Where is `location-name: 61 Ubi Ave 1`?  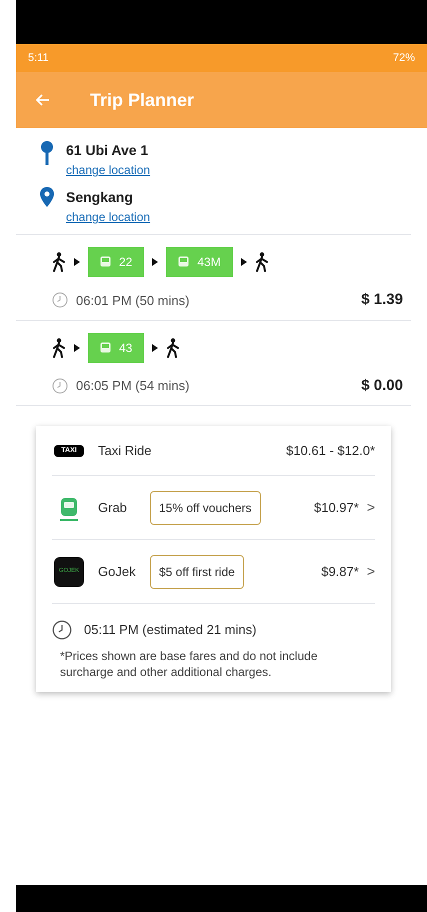 location-name: 61 Ubi Ave 1 is located at coordinates (108, 150).